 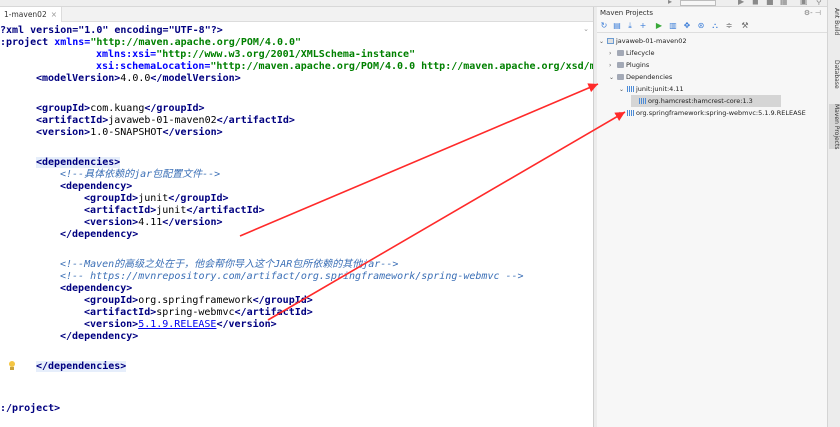 I want to click on tree-node-lifecycle: › Lifecycle, so click(x=632, y=53).